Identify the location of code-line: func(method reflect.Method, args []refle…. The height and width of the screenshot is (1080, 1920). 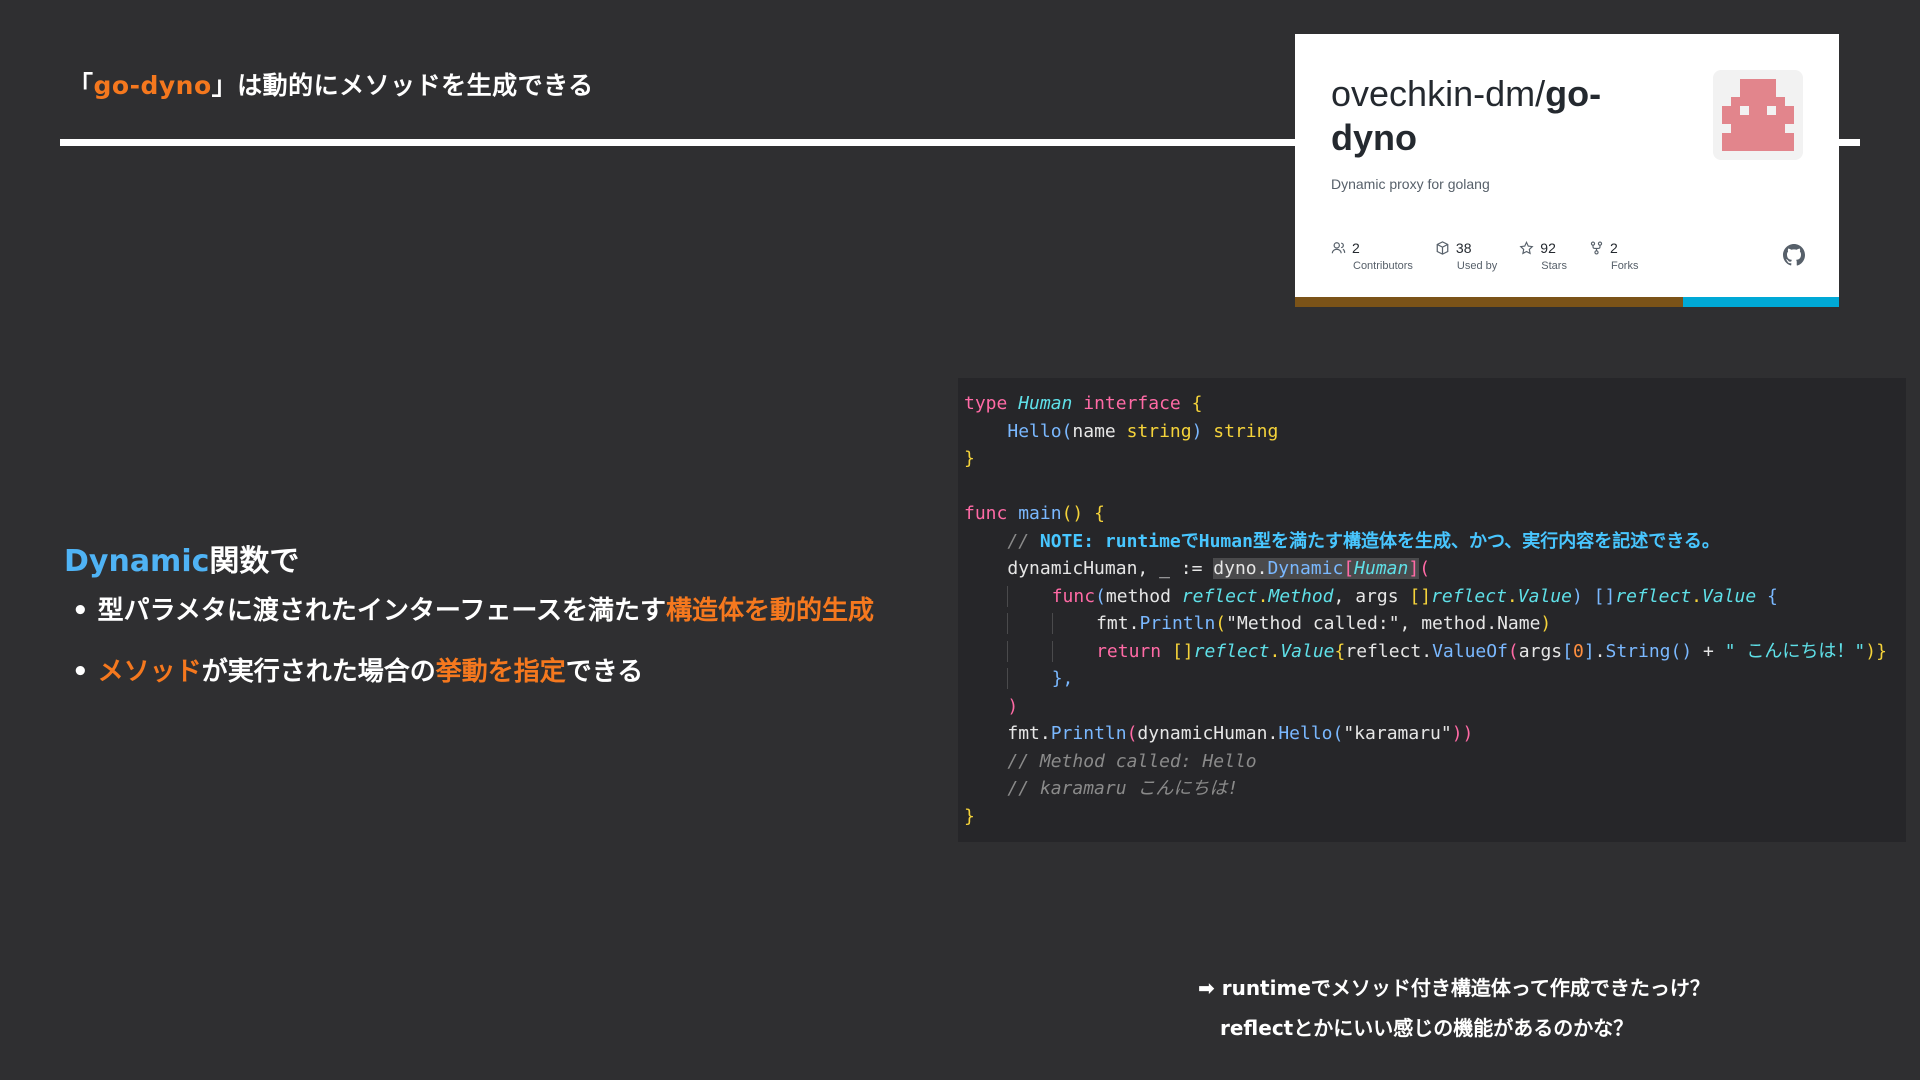
(1432, 597).